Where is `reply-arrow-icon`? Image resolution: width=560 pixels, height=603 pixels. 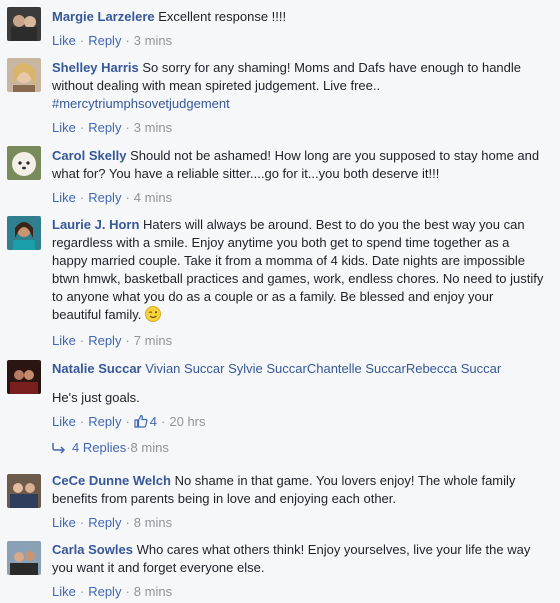 reply-arrow-icon is located at coordinates (59, 450).